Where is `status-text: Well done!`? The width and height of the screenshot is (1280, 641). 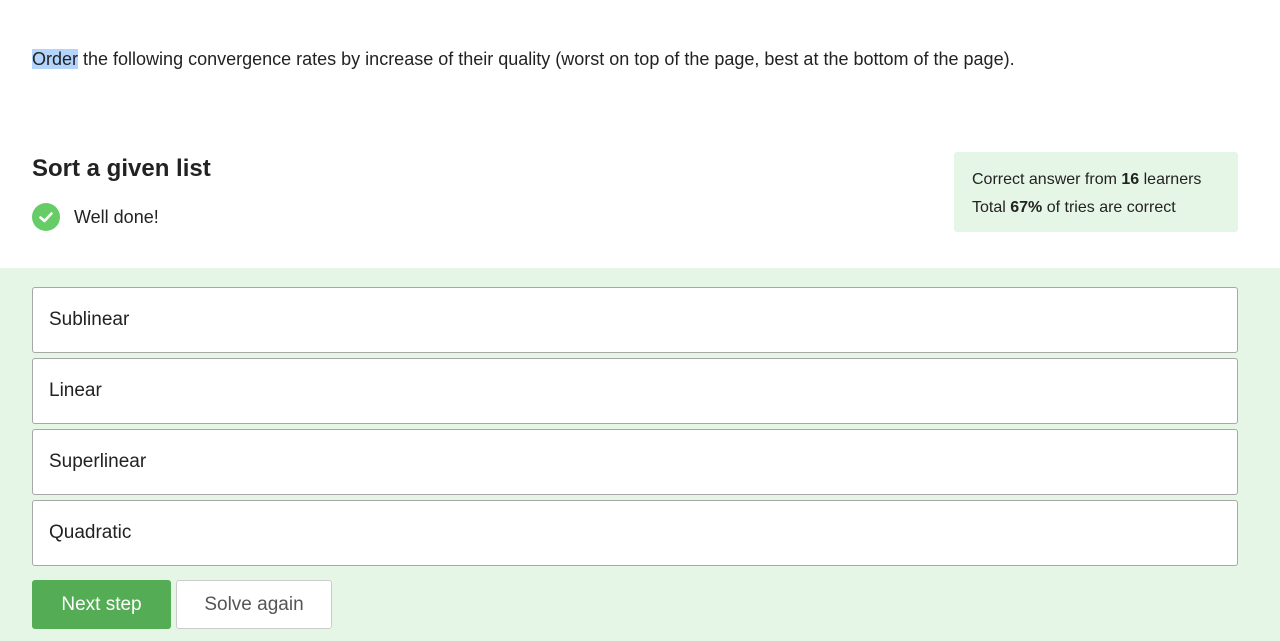 status-text: Well done! is located at coordinates (116, 216).